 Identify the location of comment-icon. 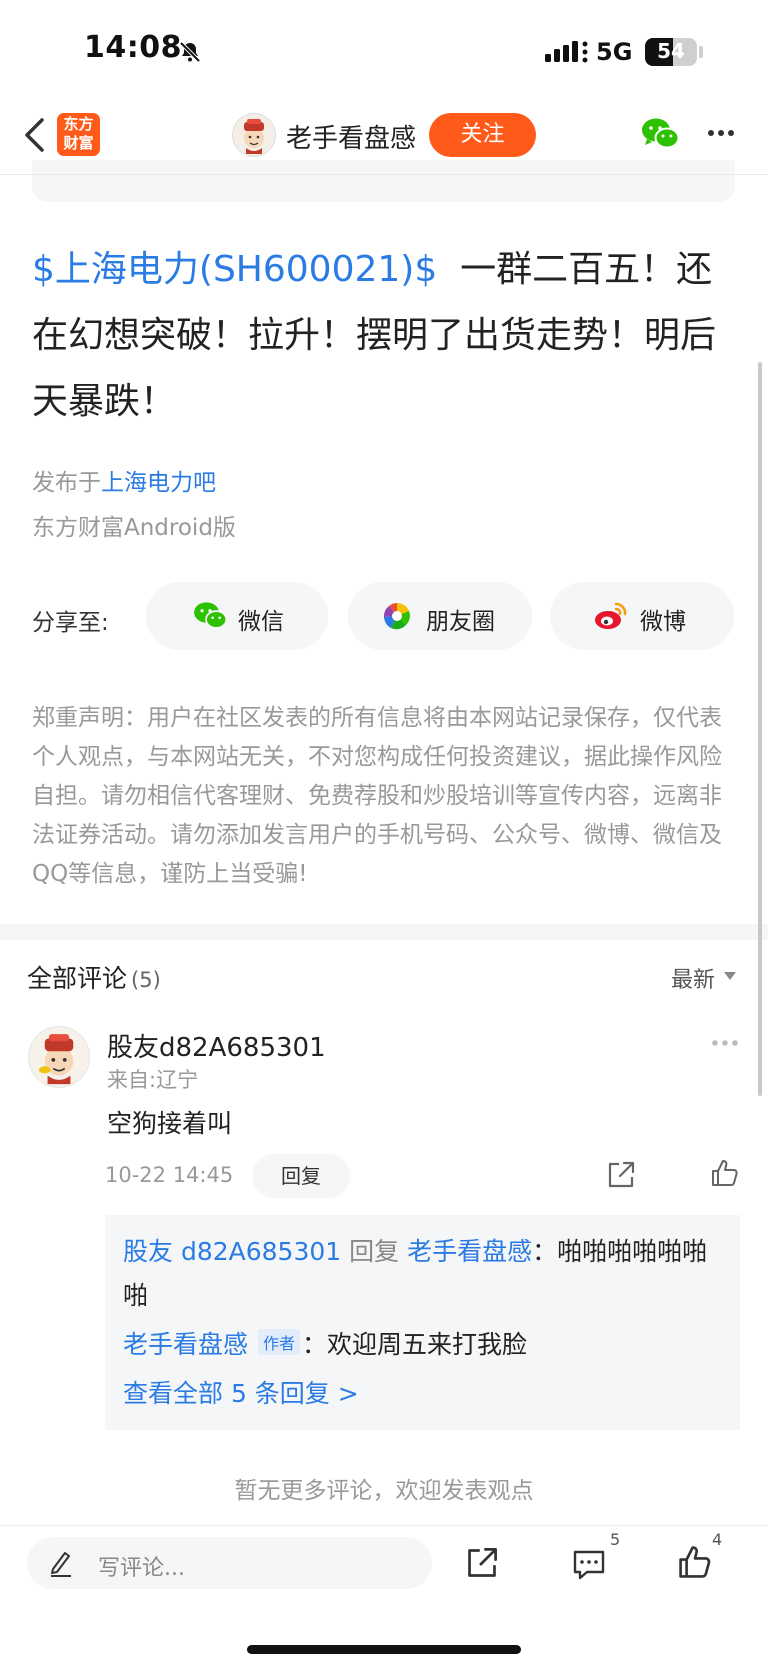
(589, 1564).